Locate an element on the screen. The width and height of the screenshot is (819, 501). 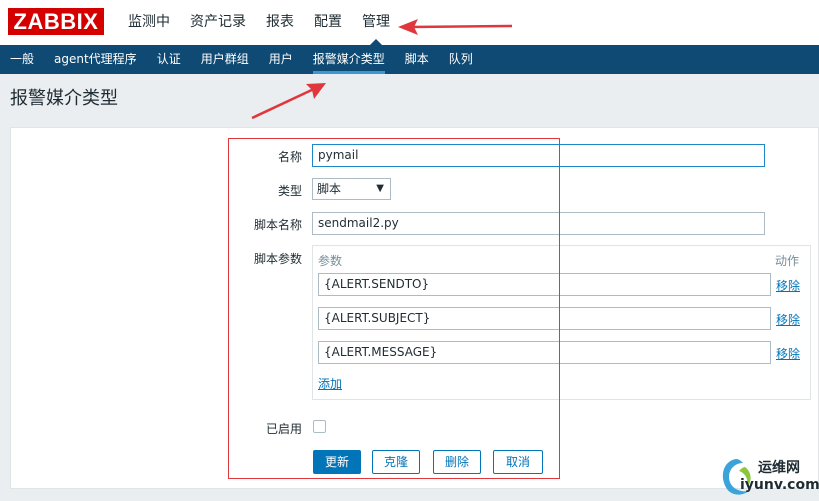
main-menu-reports: 报表 is located at coordinates (280, 22).